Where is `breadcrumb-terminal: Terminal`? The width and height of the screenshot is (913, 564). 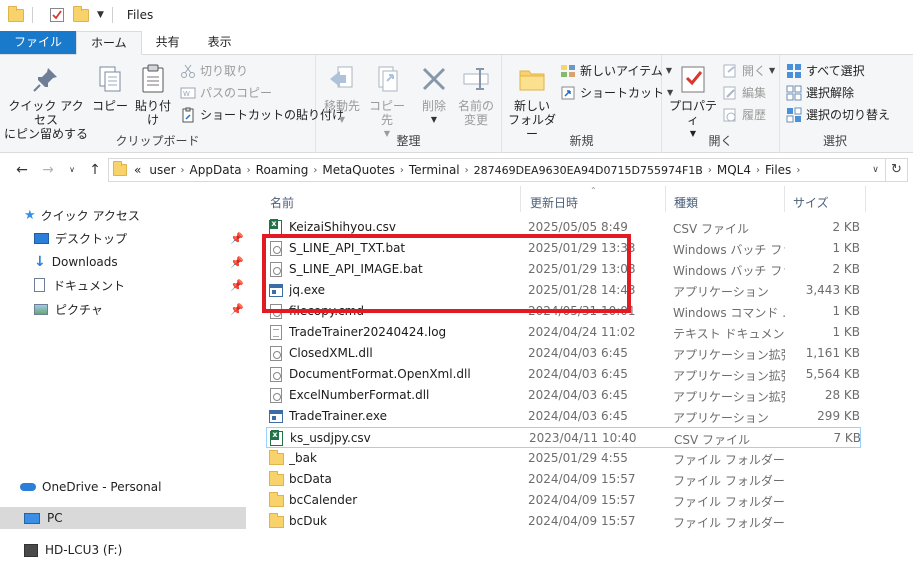 breadcrumb-terminal: Terminal is located at coordinates (434, 170).